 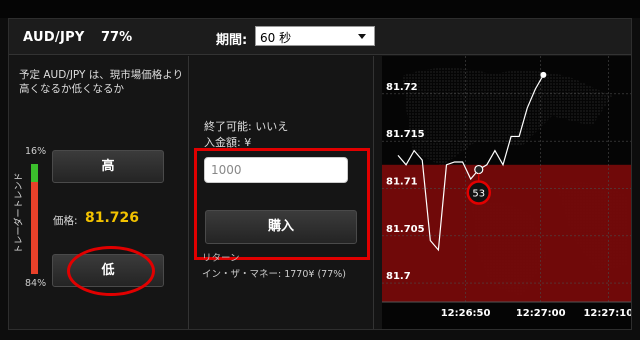 I want to click on return-label: リターン, so click(x=221, y=258).